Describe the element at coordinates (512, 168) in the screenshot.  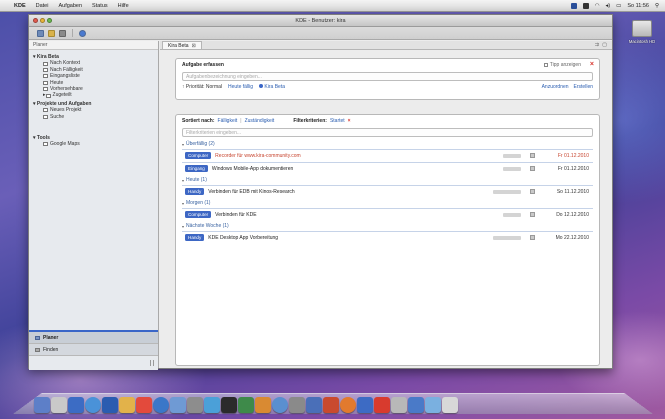
I see `context-tag` at that location.